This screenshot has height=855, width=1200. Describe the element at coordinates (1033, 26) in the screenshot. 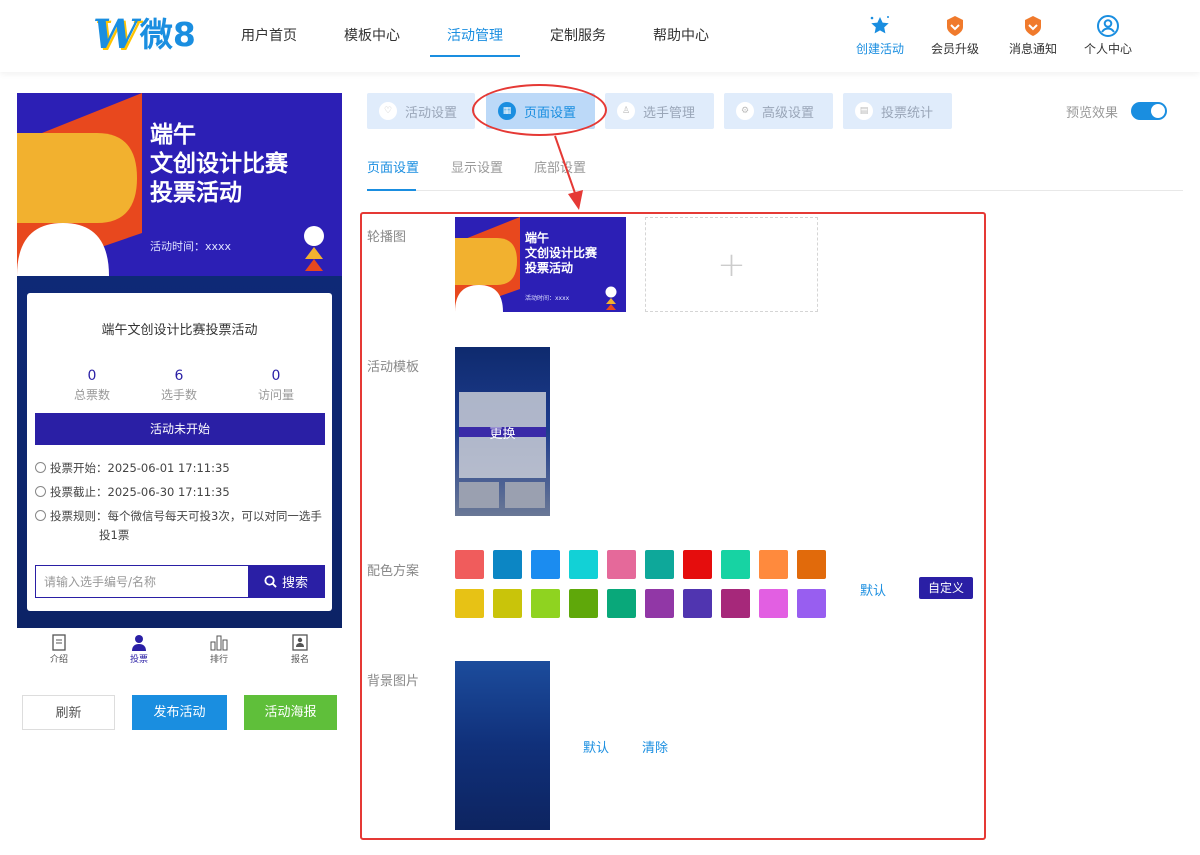

I see `notification-badge-icon` at that location.